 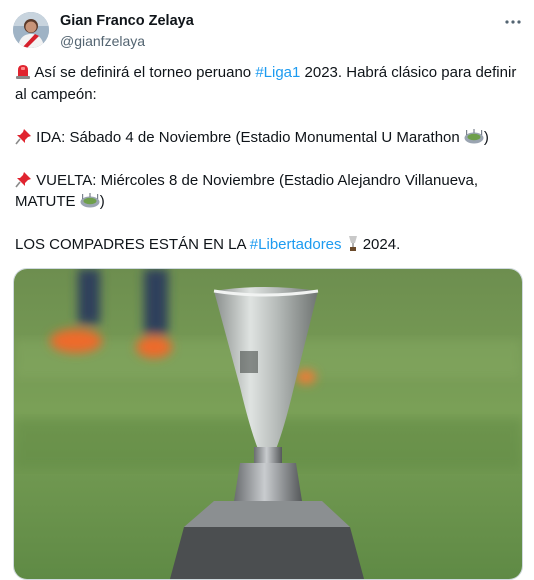 What do you see at coordinates (127, 21) in the screenshot?
I see `author-name: Gian Franco Zelaya` at bounding box center [127, 21].